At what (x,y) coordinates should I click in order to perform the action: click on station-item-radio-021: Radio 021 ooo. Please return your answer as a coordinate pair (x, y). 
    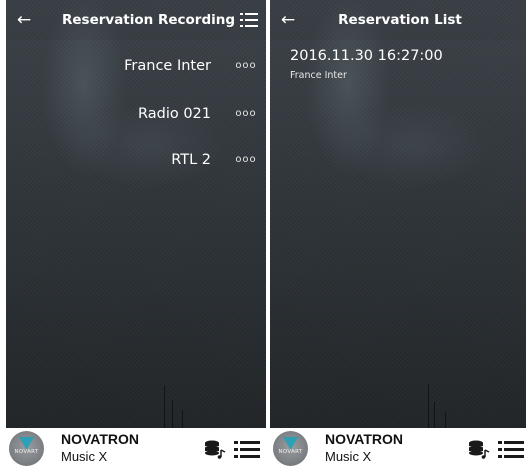
    Looking at the image, I should click on (136, 114).